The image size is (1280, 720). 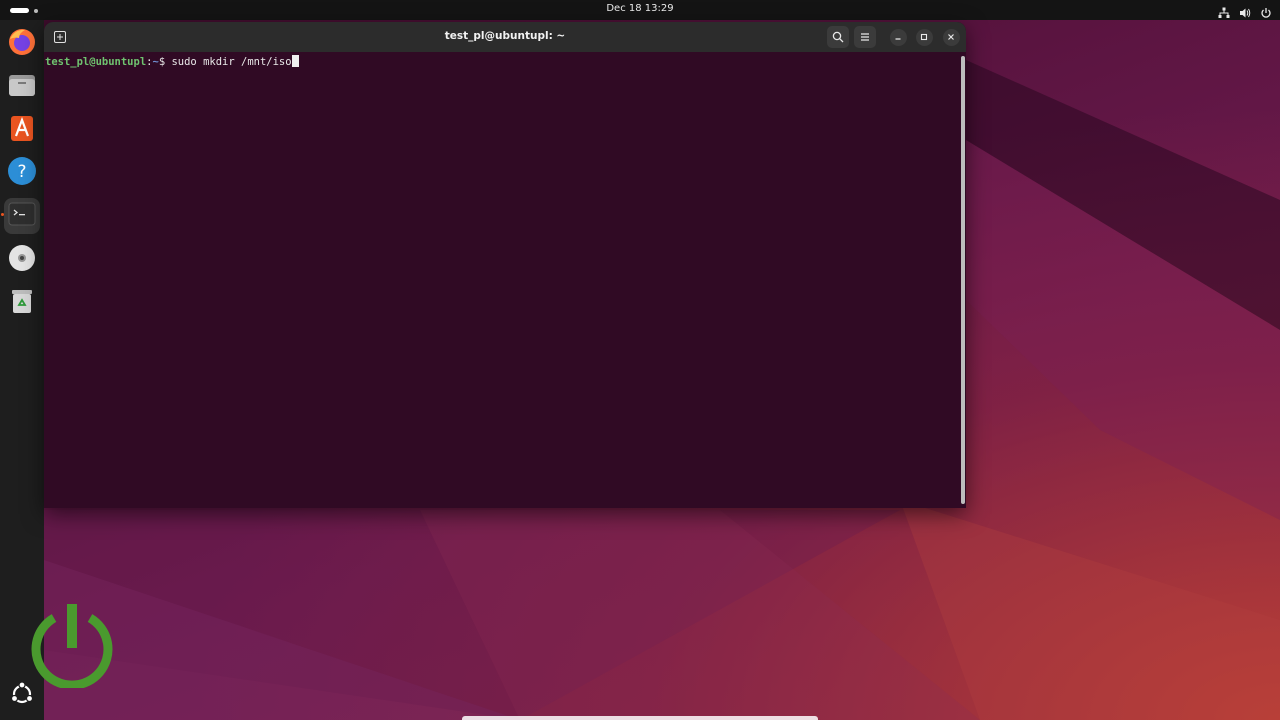 I want to click on system-tray, so click(x=1245, y=10).